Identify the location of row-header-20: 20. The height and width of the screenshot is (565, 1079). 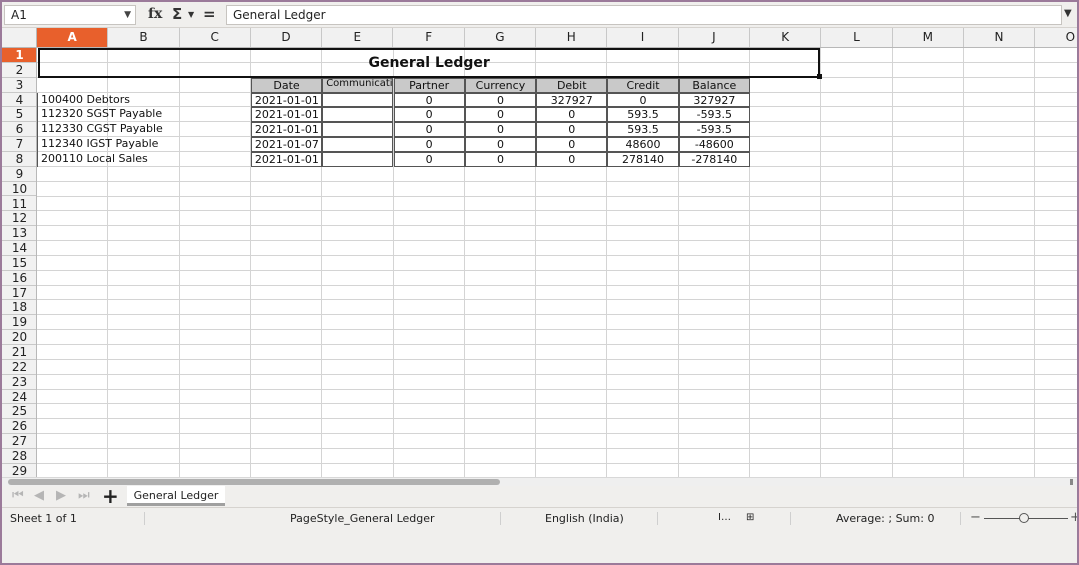
(19, 337).